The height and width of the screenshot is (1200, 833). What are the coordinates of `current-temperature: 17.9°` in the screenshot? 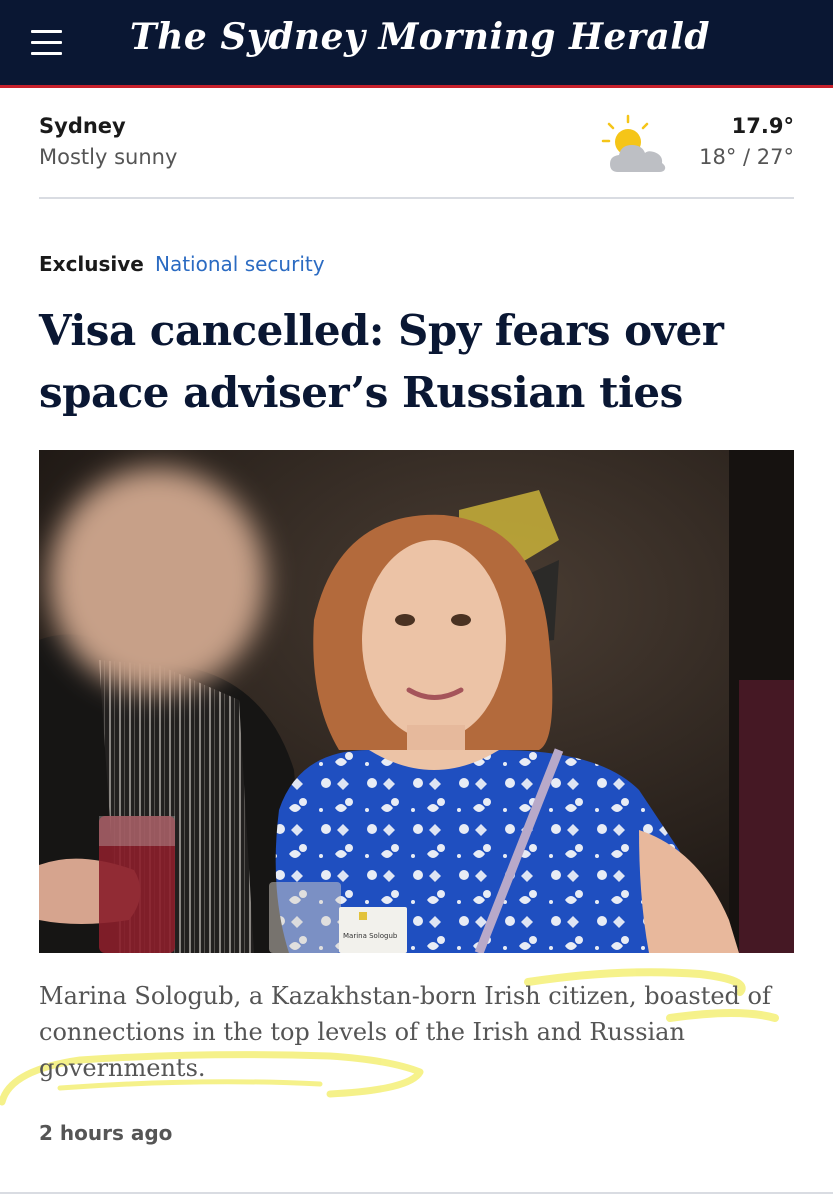 It's located at (762, 126).